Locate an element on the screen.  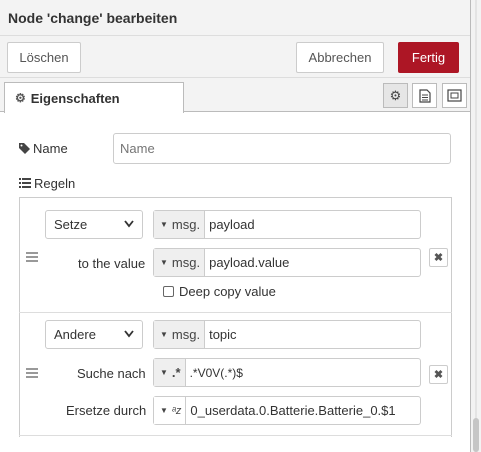
rule-2-replace-input: ▼ ᵃz 0_userdata.0.Batterie.Batterie_0.$1 is located at coordinates (287, 410).